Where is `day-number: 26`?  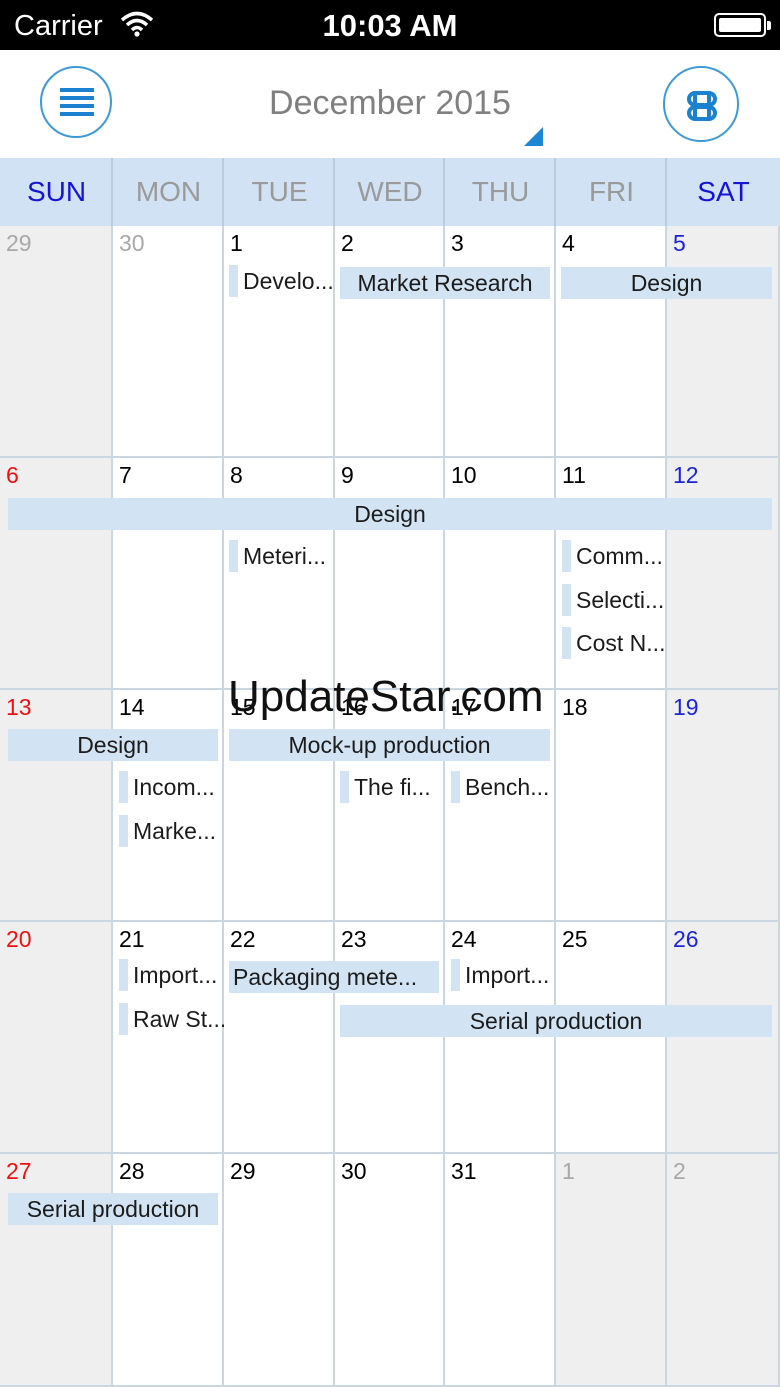 day-number: 26 is located at coordinates (686, 939).